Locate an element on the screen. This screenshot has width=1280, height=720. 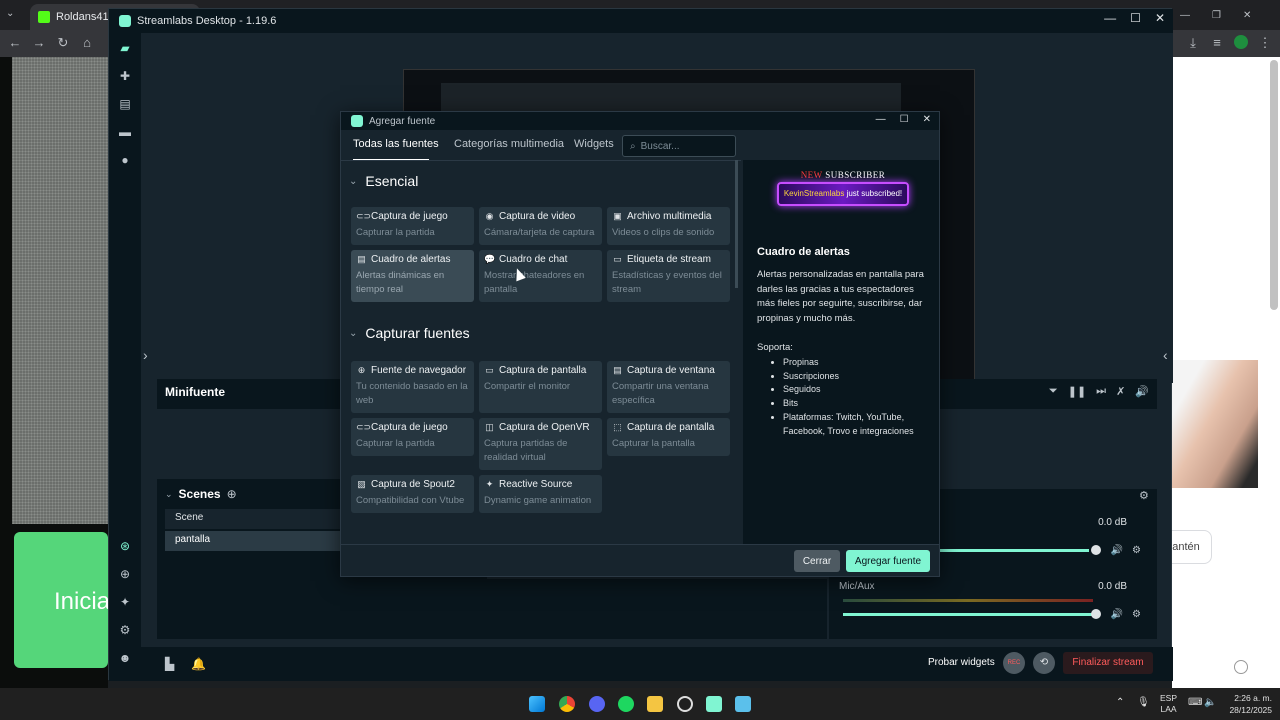
network-icon: ⌨ is located at coordinates (1195, 702).